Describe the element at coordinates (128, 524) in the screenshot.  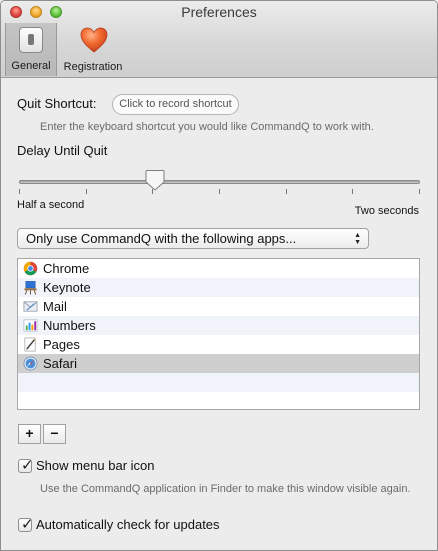
I see `auto-update-label: Automatically check for updates` at that location.